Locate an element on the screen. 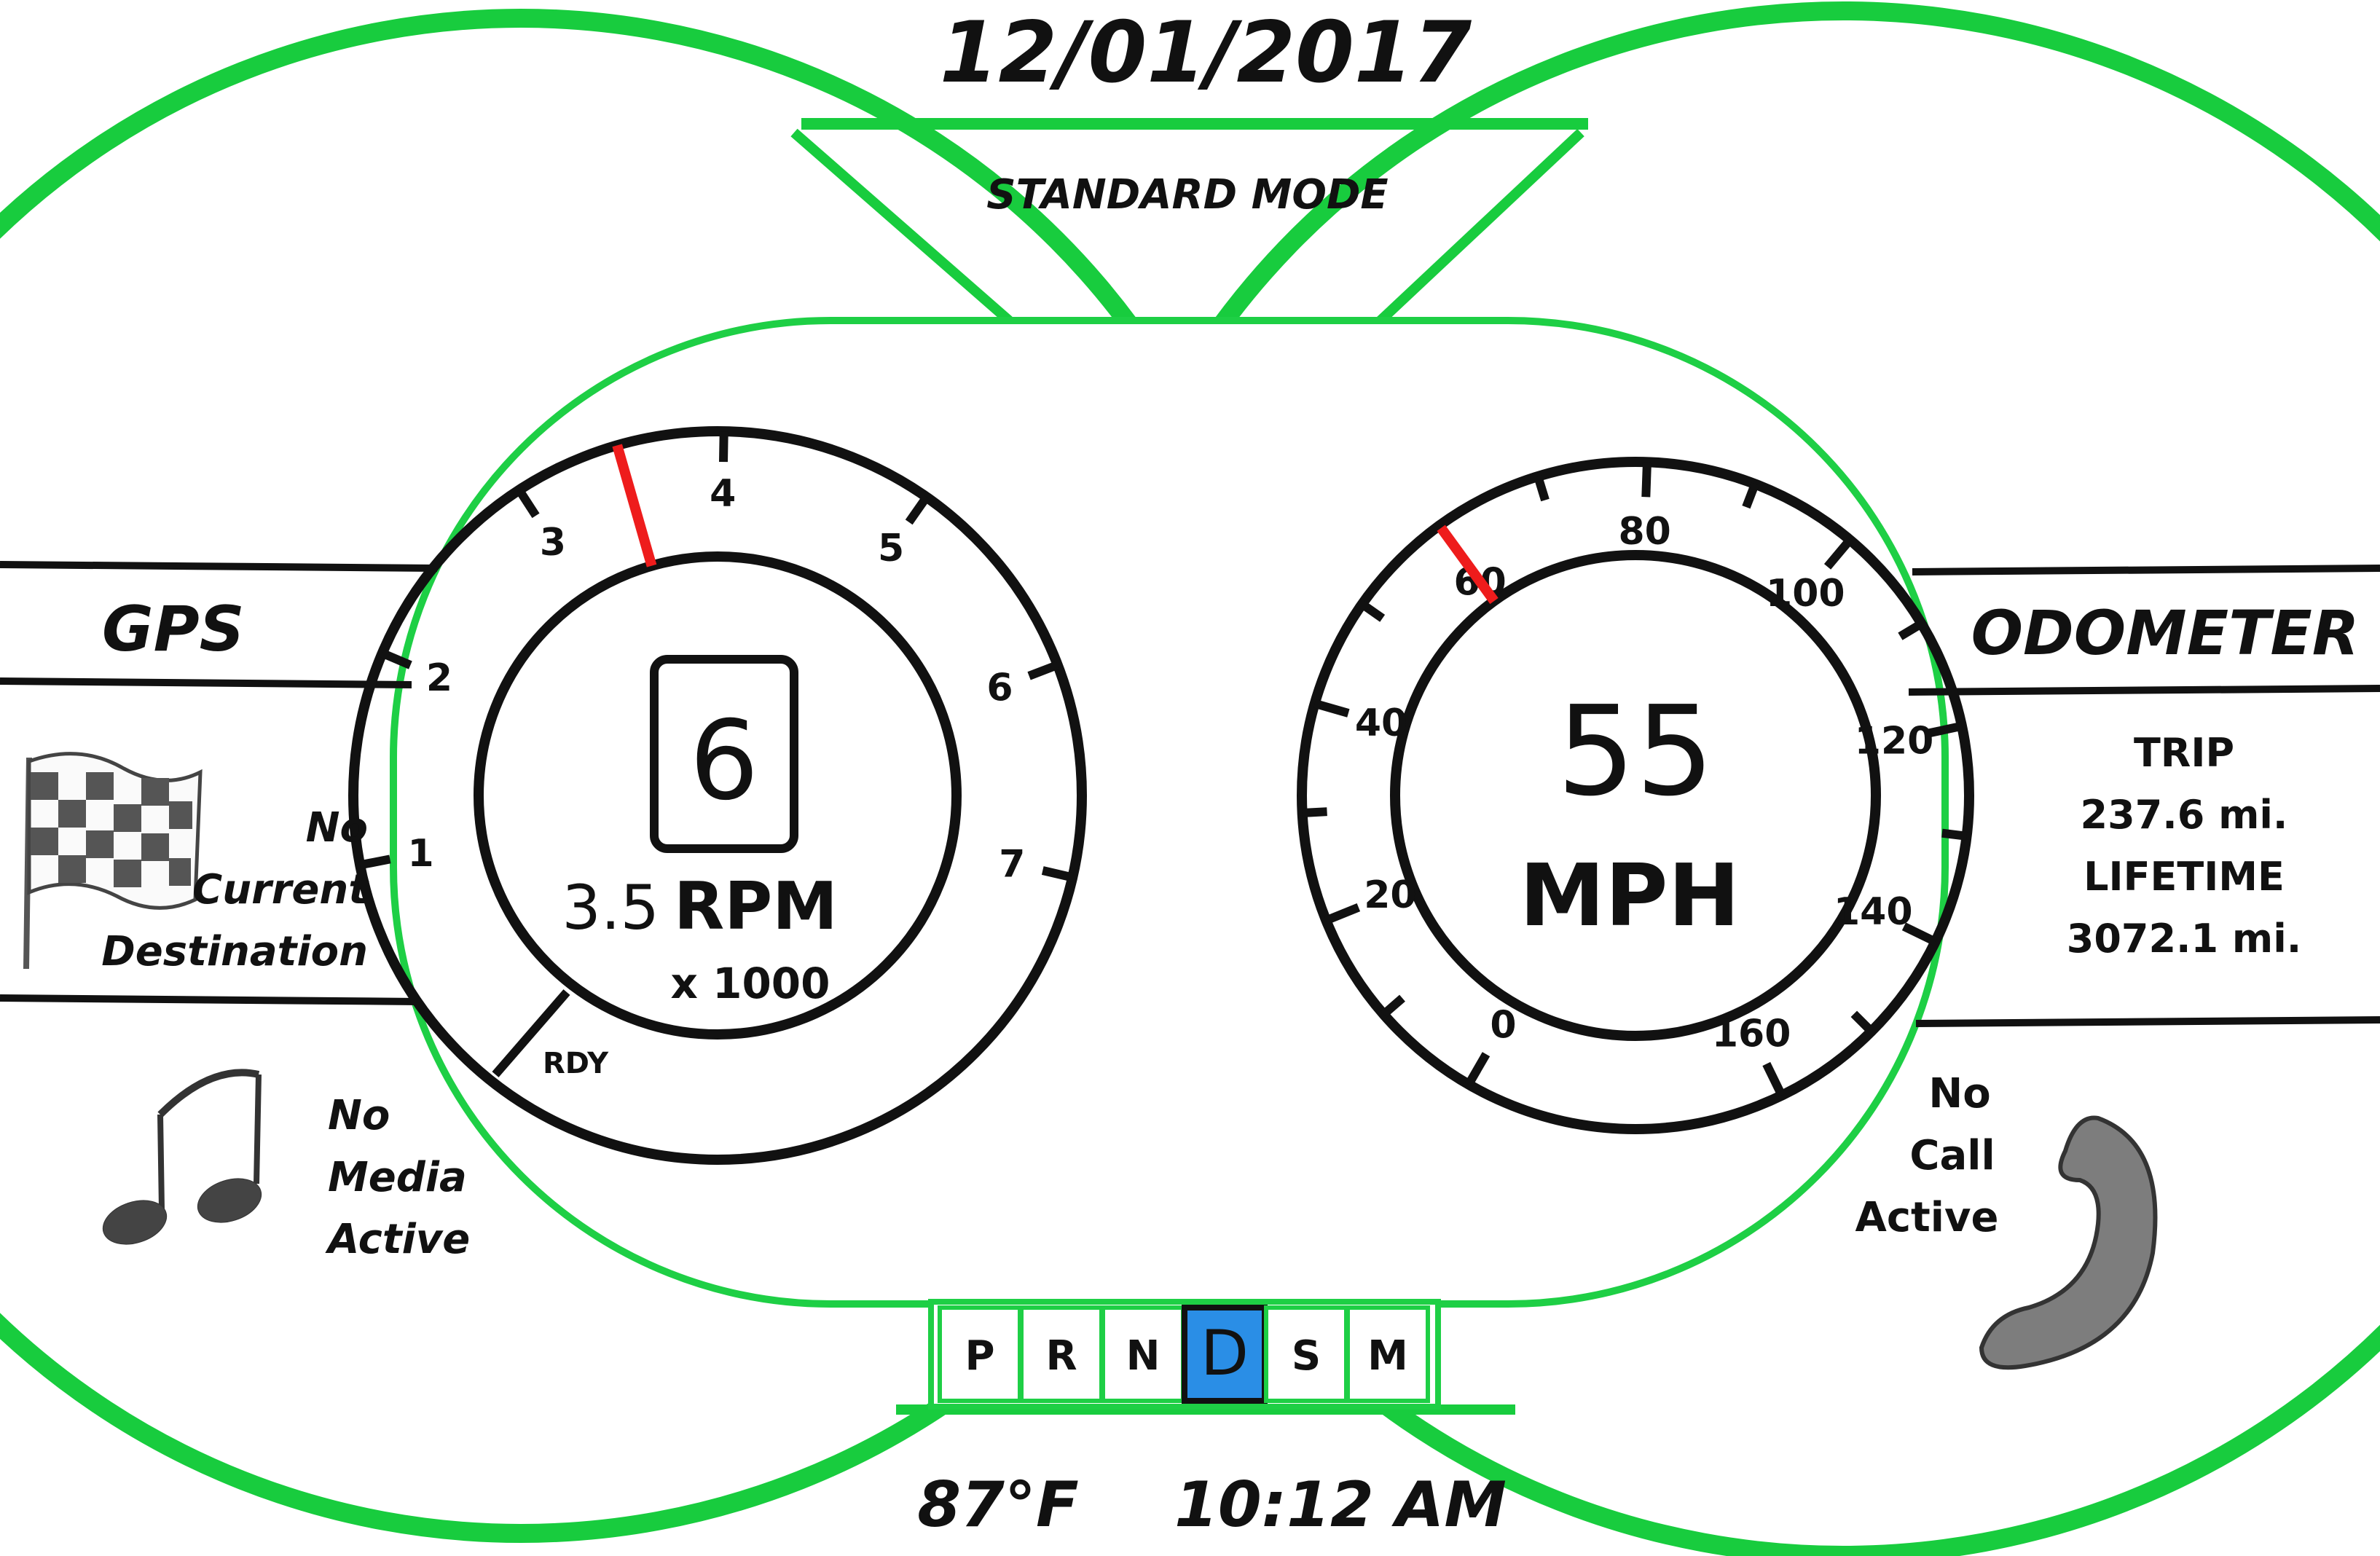  tach-scale-label: 5 is located at coordinates (891, 548).